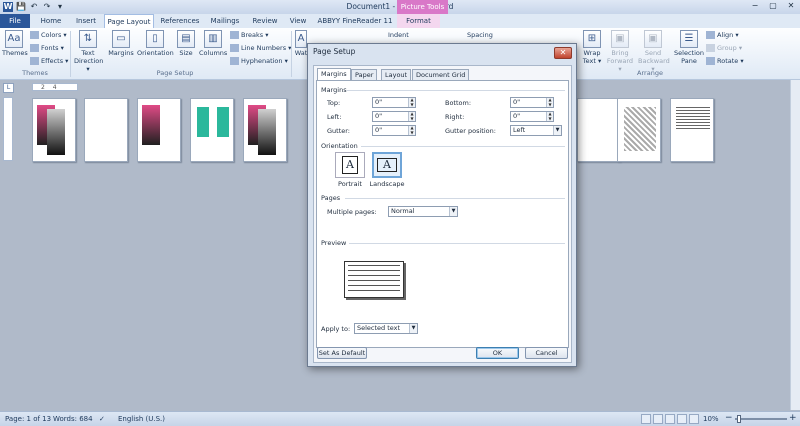 Image resolution: width=800 pixels, height=426 pixels. What do you see at coordinates (654, 51) in the screenshot?
I see `send-backward-button: ▣ Send Backward ▾` at bounding box center [654, 51].